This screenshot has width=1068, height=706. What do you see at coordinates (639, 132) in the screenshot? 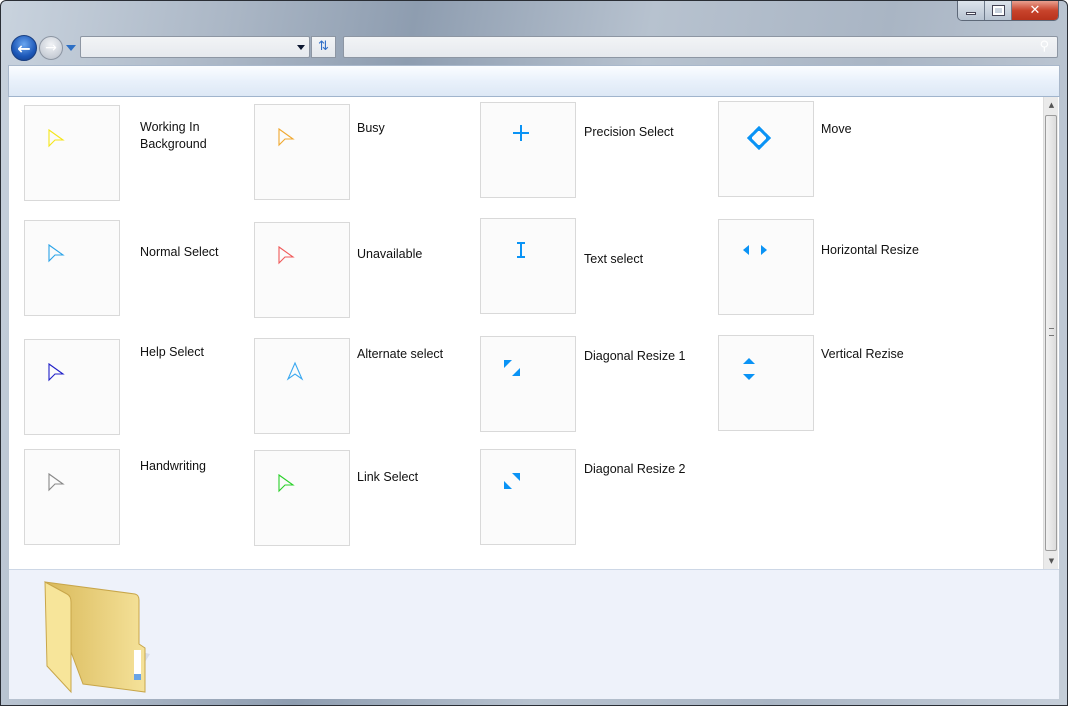
I see `file-name: Precision Select` at bounding box center [639, 132].